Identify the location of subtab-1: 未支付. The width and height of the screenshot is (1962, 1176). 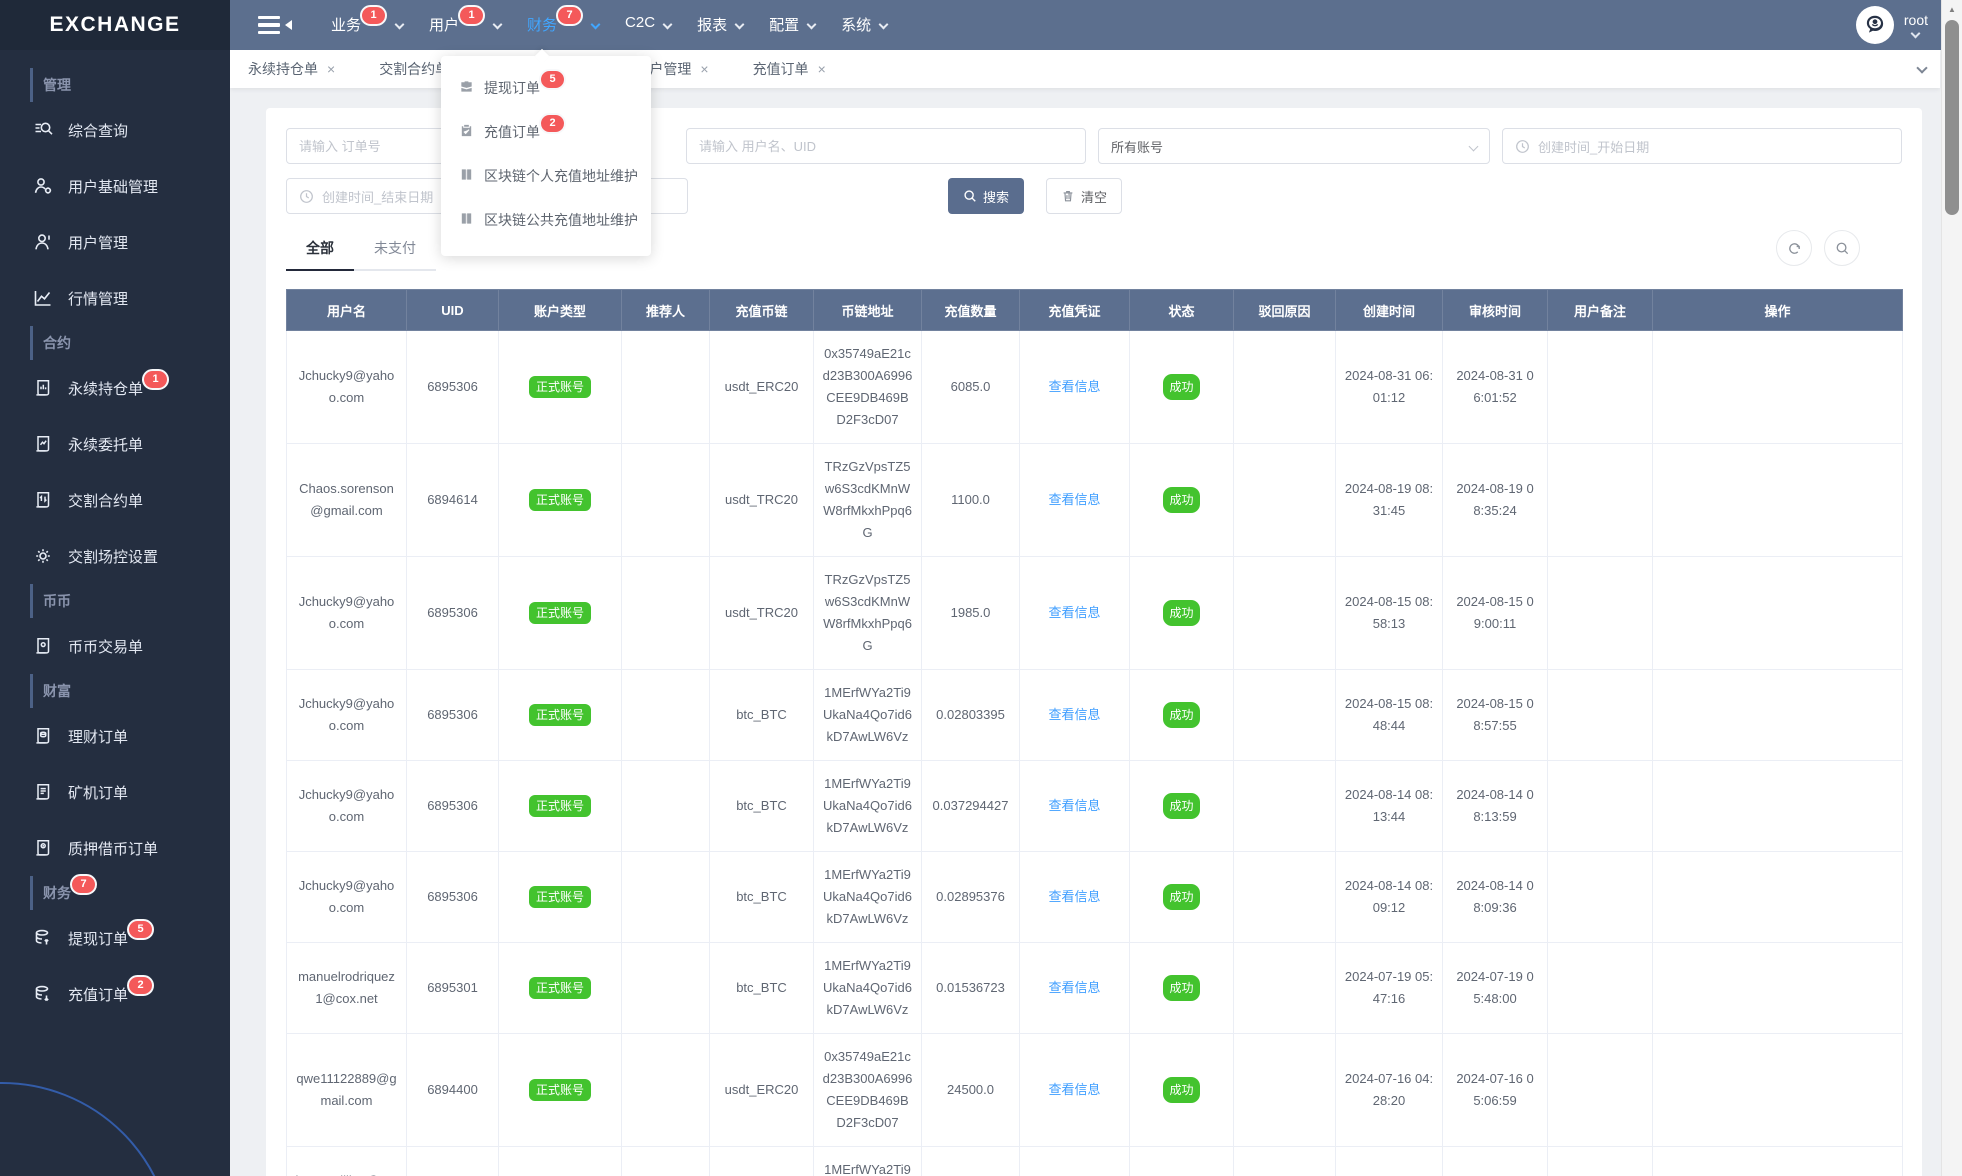
(395, 249).